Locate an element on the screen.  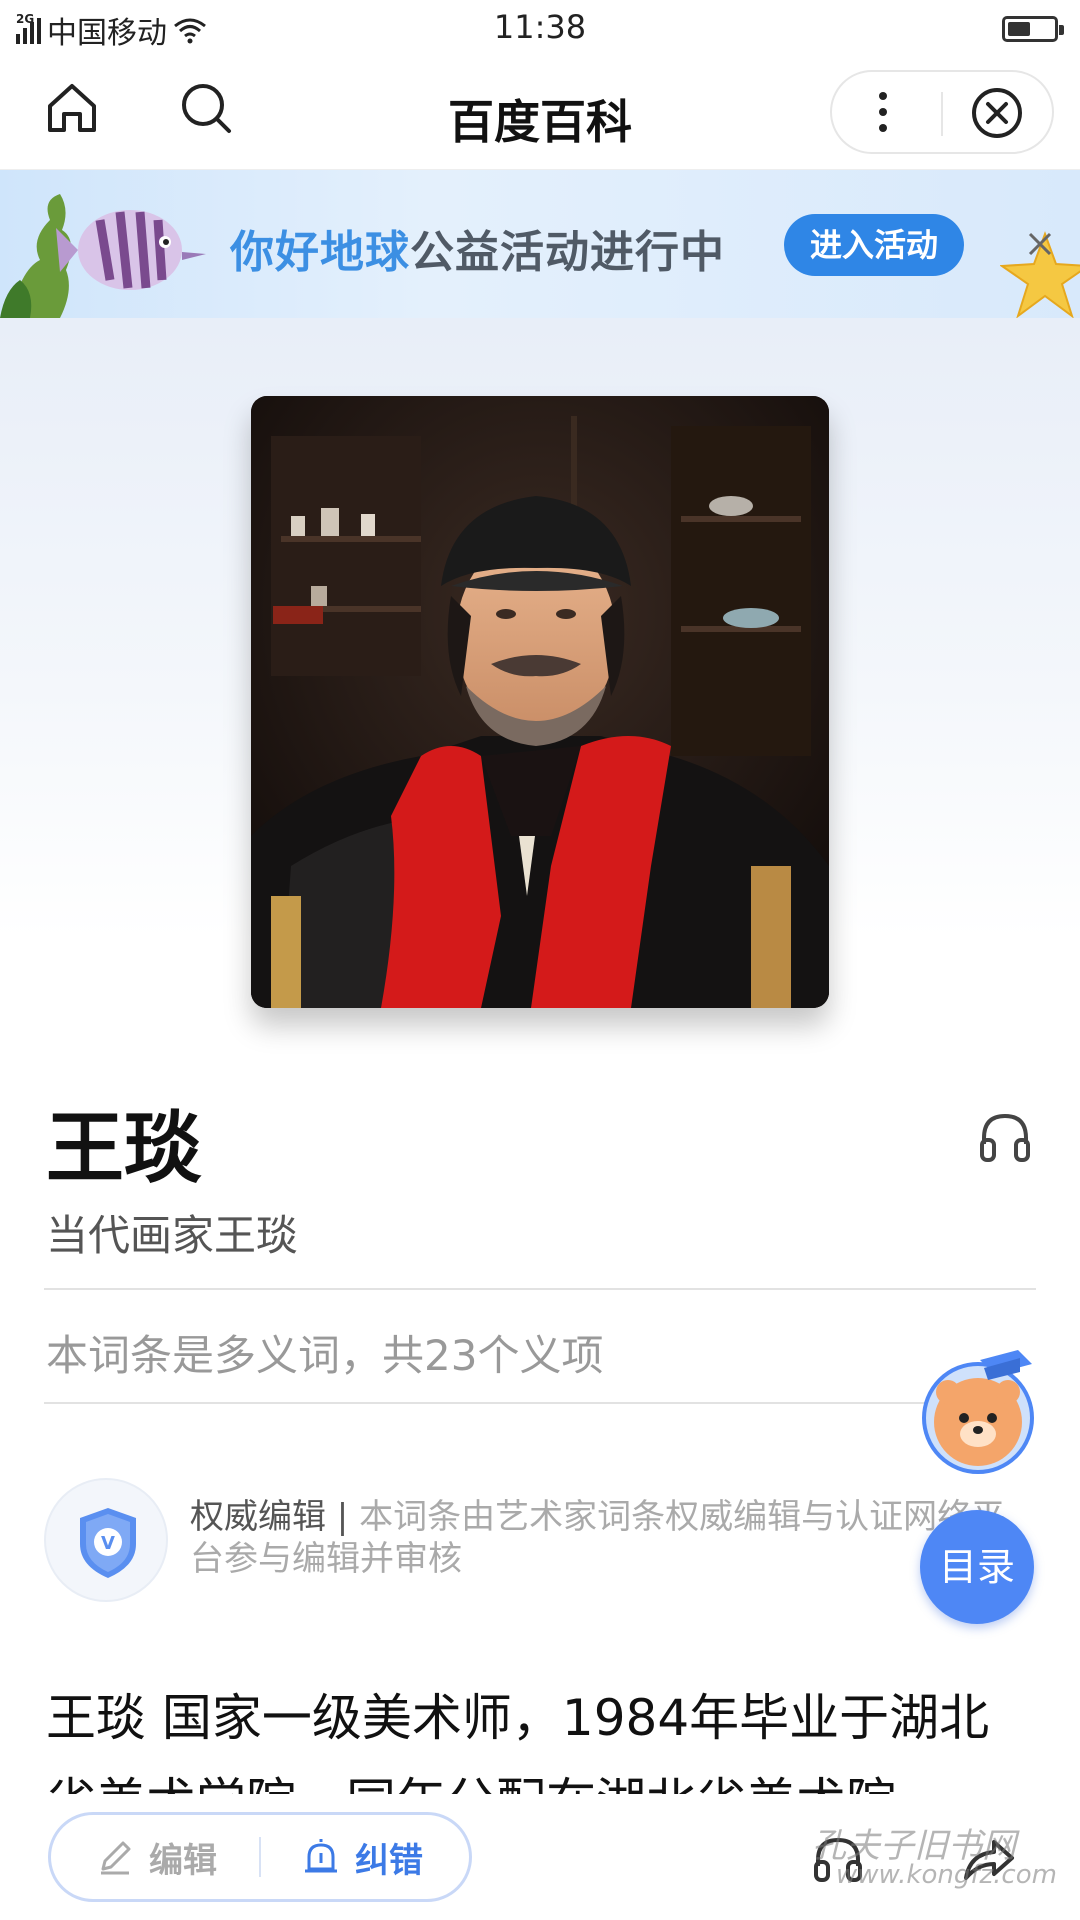
nav-bar: 百度百科 is located at coordinates (540, 114).